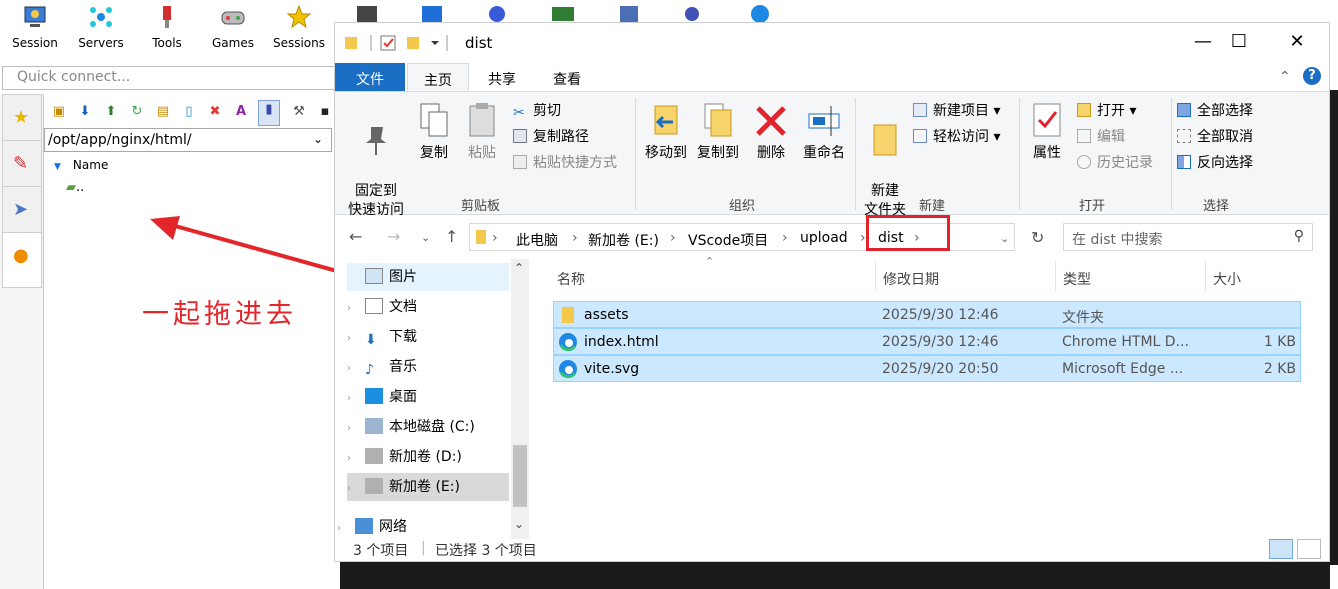 Image resolution: width=1338 pixels, height=589 pixels. What do you see at coordinates (565, 163) in the screenshot?
I see `paste-shortcut-button: 粘贴快捷方式` at bounding box center [565, 163].